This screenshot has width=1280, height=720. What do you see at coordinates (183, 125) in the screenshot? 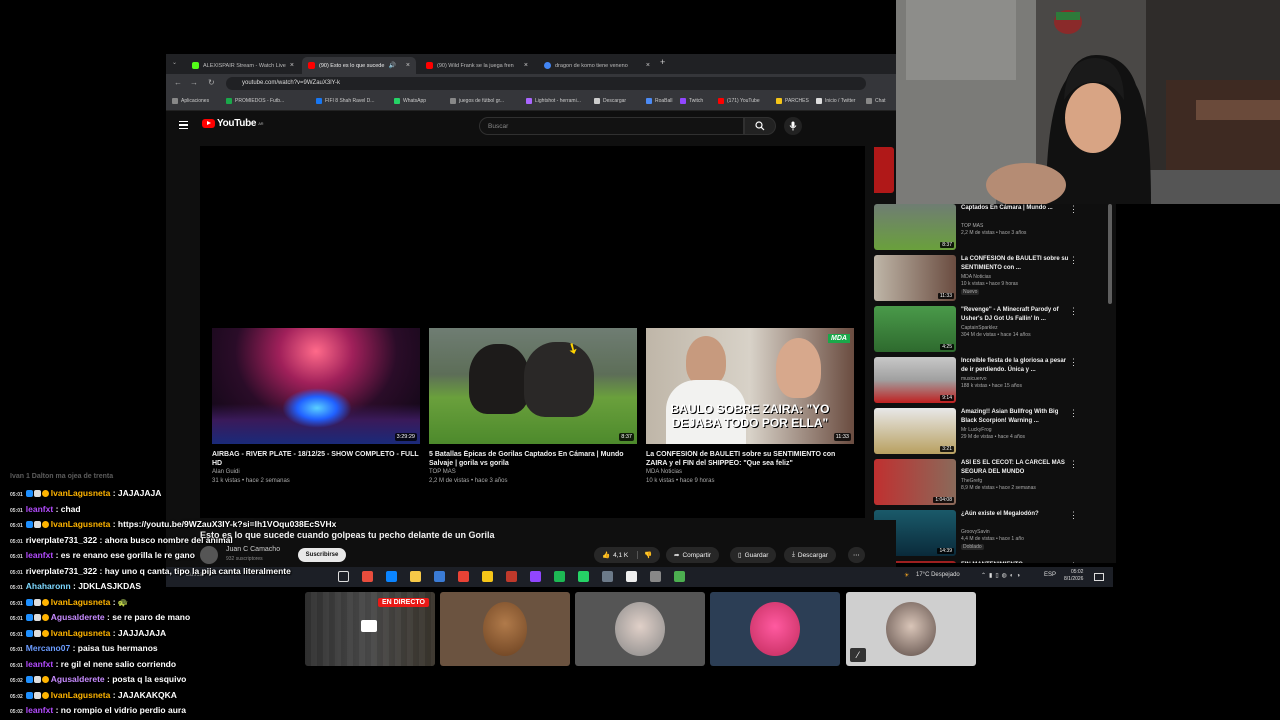
I see `menu-icon` at bounding box center [183, 125].